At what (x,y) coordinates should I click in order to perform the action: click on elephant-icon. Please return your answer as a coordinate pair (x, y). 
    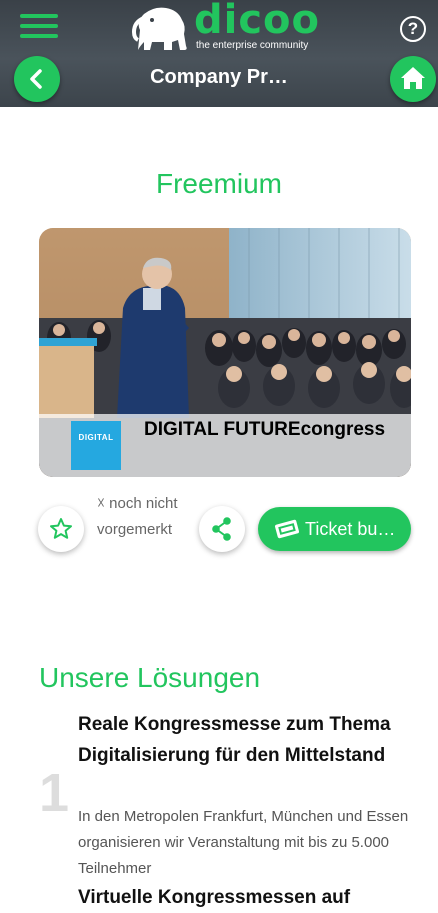
    Looking at the image, I should click on (159, 29).